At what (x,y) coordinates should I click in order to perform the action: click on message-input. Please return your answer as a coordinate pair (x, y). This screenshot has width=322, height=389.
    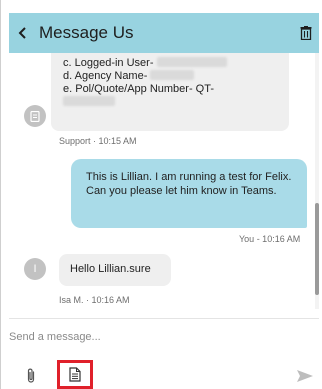
    Looking at the image, I should click on (159, 337).